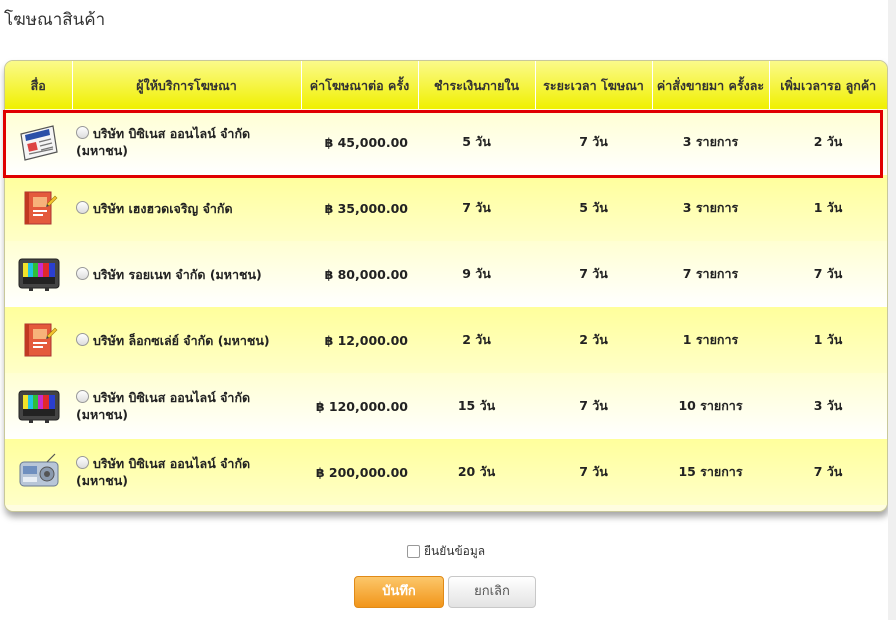 Image resolution: width=896 pixels, height=620 pixels. What do you see at coordinates (492, 592) in the screenshot?
I see `cancel-button: ยกเลิก` at bounding box center [492, 592].